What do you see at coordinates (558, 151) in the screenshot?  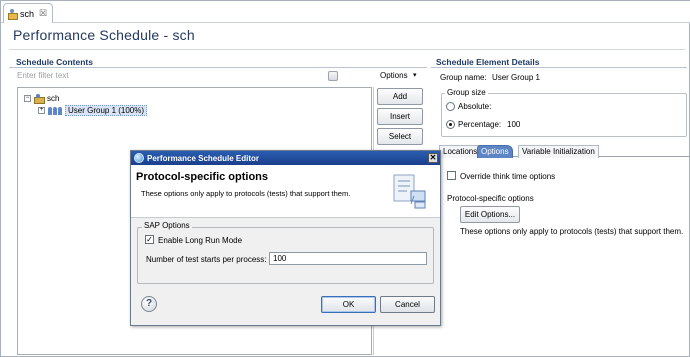 I see `tab-variable-initialization: Variable Initialization` at bounding box center [558, 151].